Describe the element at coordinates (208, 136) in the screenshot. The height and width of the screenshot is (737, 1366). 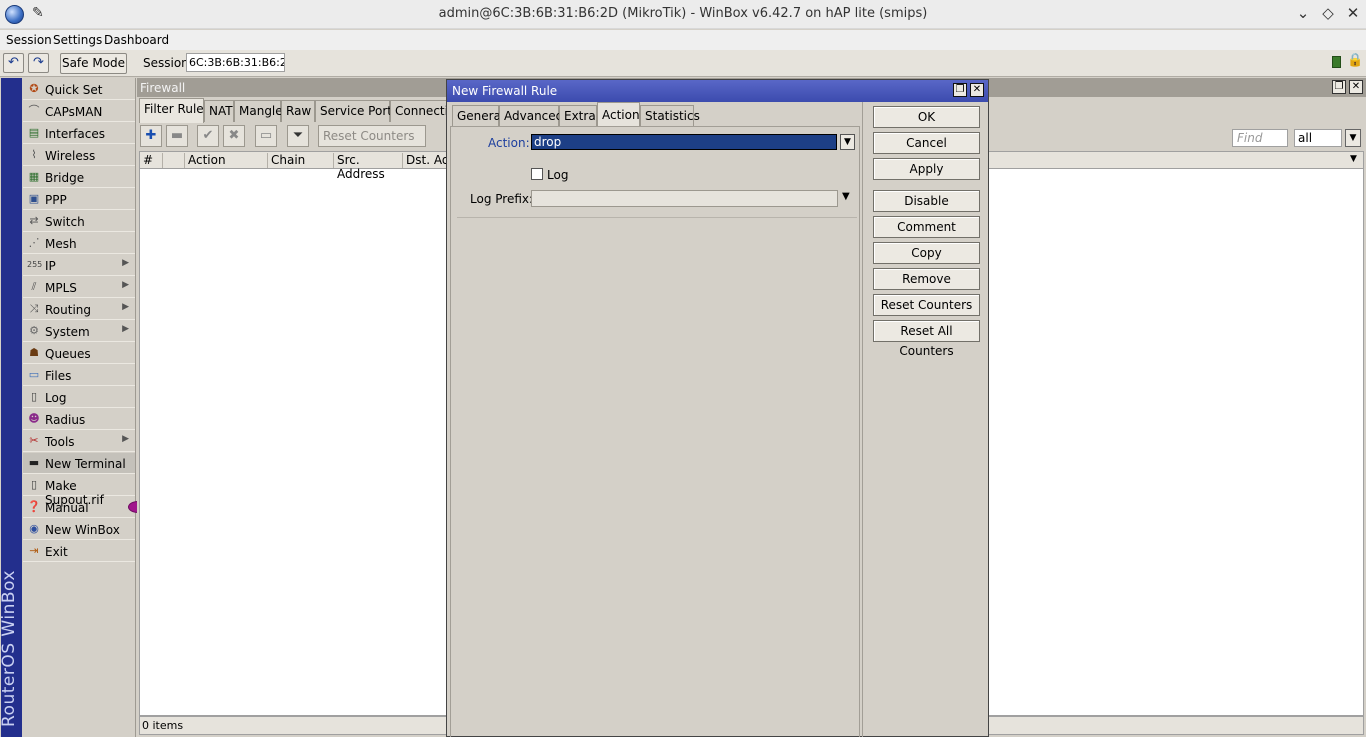
I see `enable-icon: ✔` at that location.